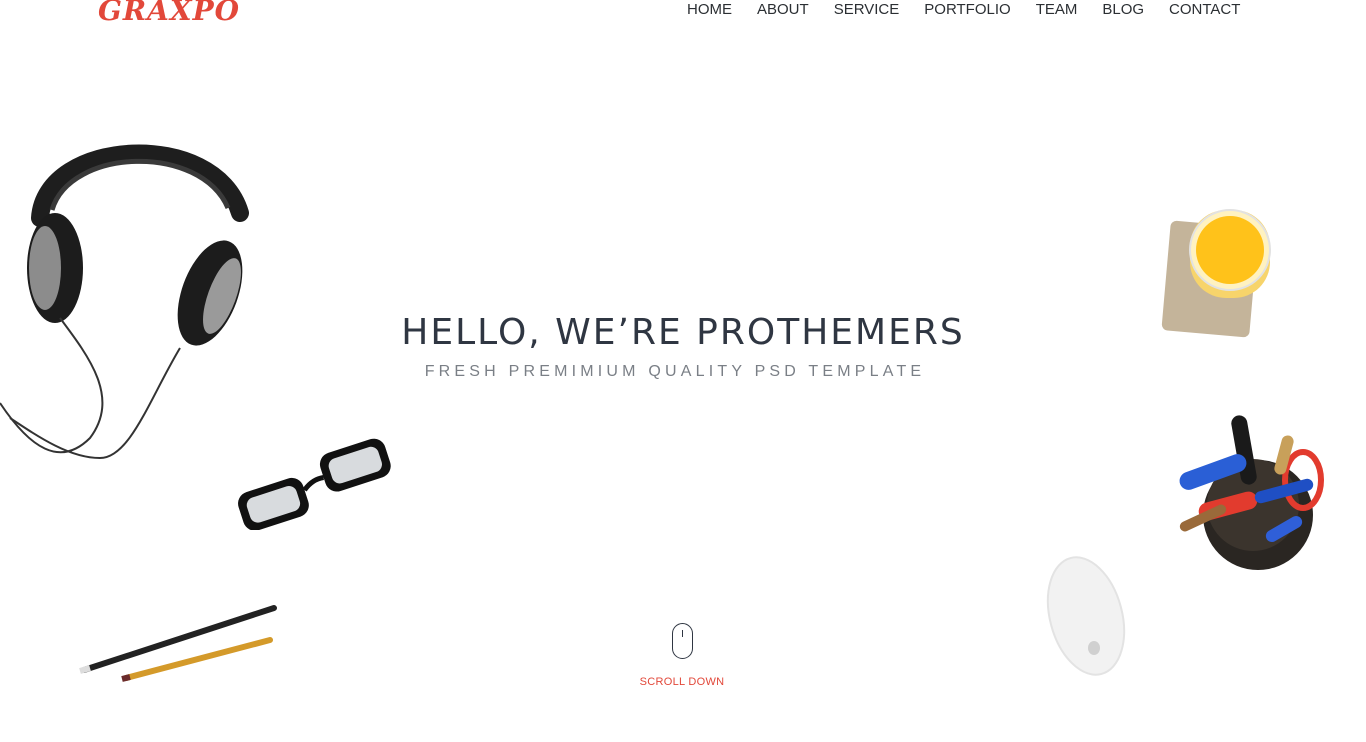 This screenshot has height=742, width=1366. Describe the element at coordinates (682, 682) in the screenshot. I see `scroll-down-label: SCROLL DOWN` at that location.